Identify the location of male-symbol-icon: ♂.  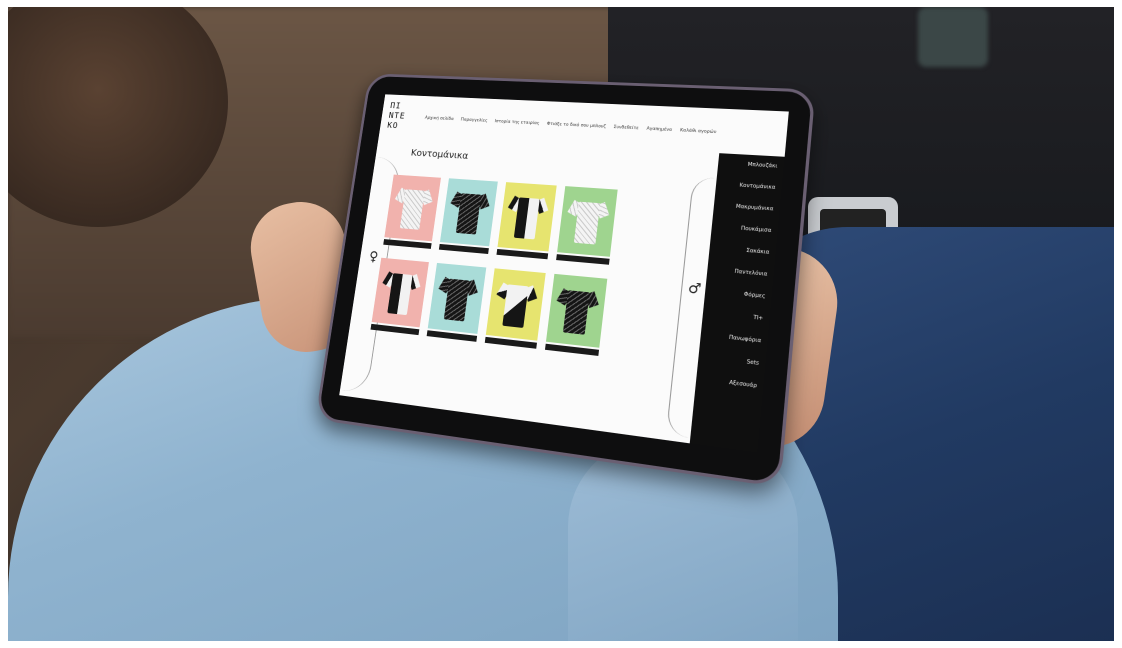
(694, 289).